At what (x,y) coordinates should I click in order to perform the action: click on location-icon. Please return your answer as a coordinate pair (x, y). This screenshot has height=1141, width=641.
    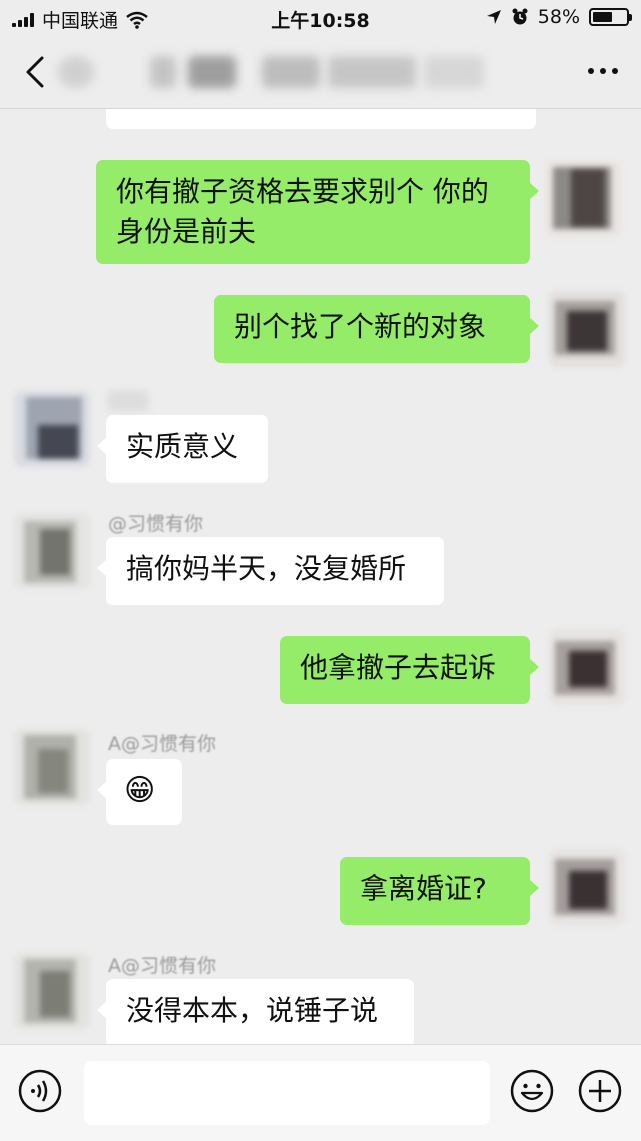
    Looking at the image, I should click on (493, 17).